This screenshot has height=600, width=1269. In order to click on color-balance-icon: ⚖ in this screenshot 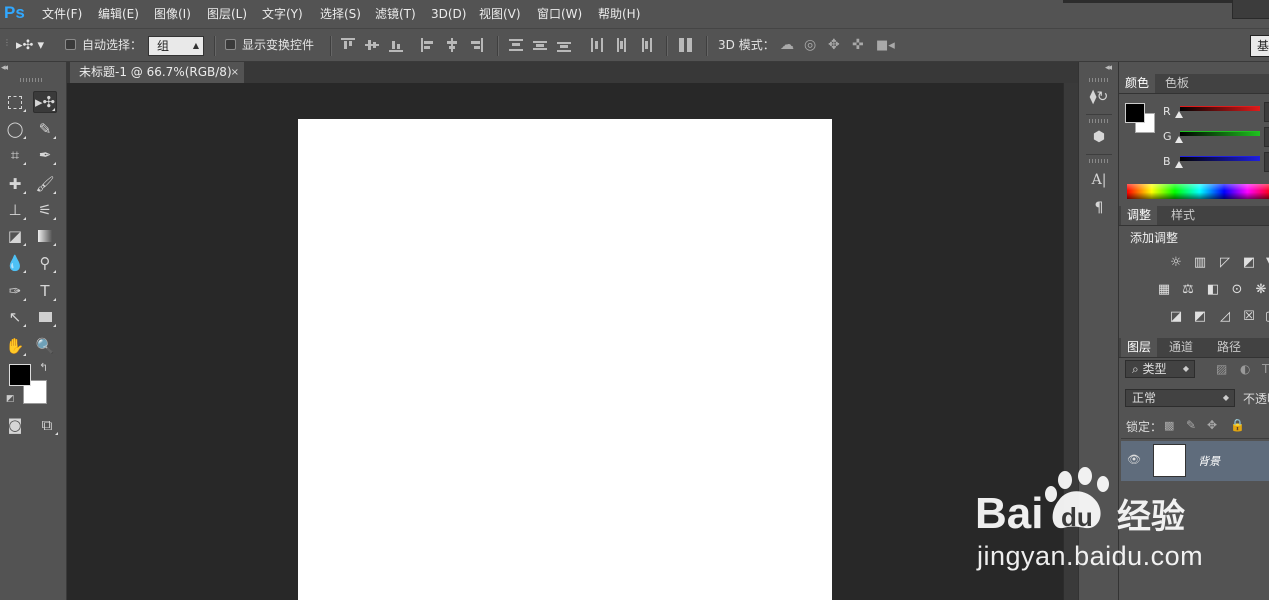, I will do `click(1188, 290)`.